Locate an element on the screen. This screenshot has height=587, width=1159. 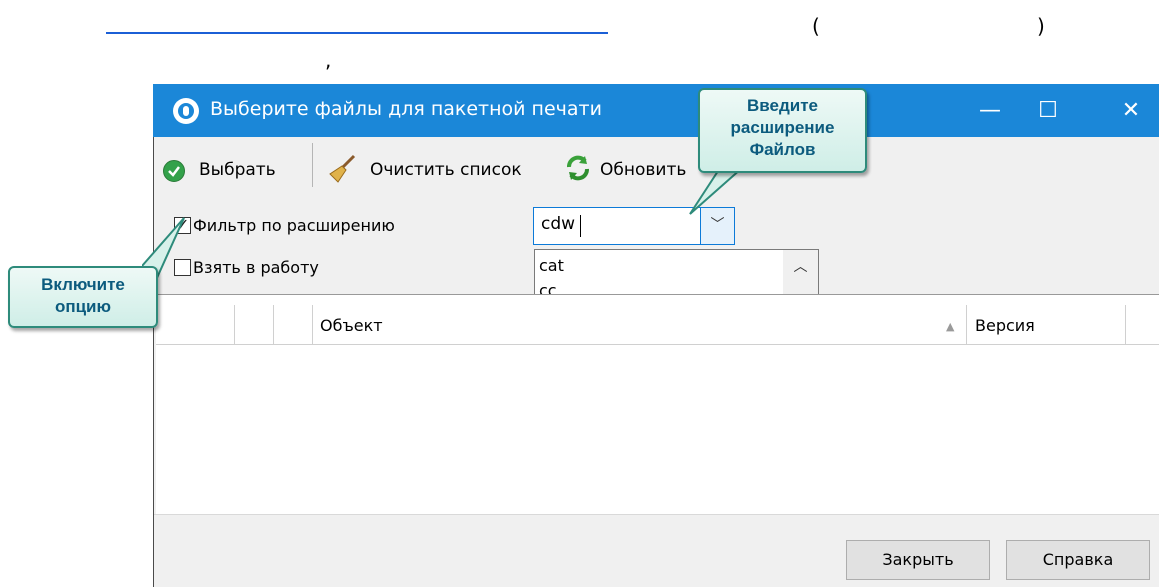
chevron-down-icon: ﹀ is located at coordinates (717, 225).